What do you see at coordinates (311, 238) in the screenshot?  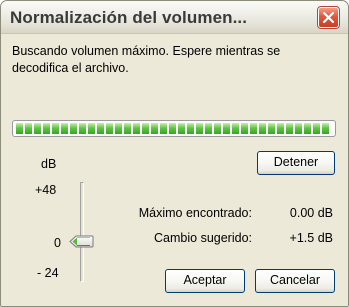 I see `suggested-change-value: +1.5 dB` at bounding box center [311, 238].